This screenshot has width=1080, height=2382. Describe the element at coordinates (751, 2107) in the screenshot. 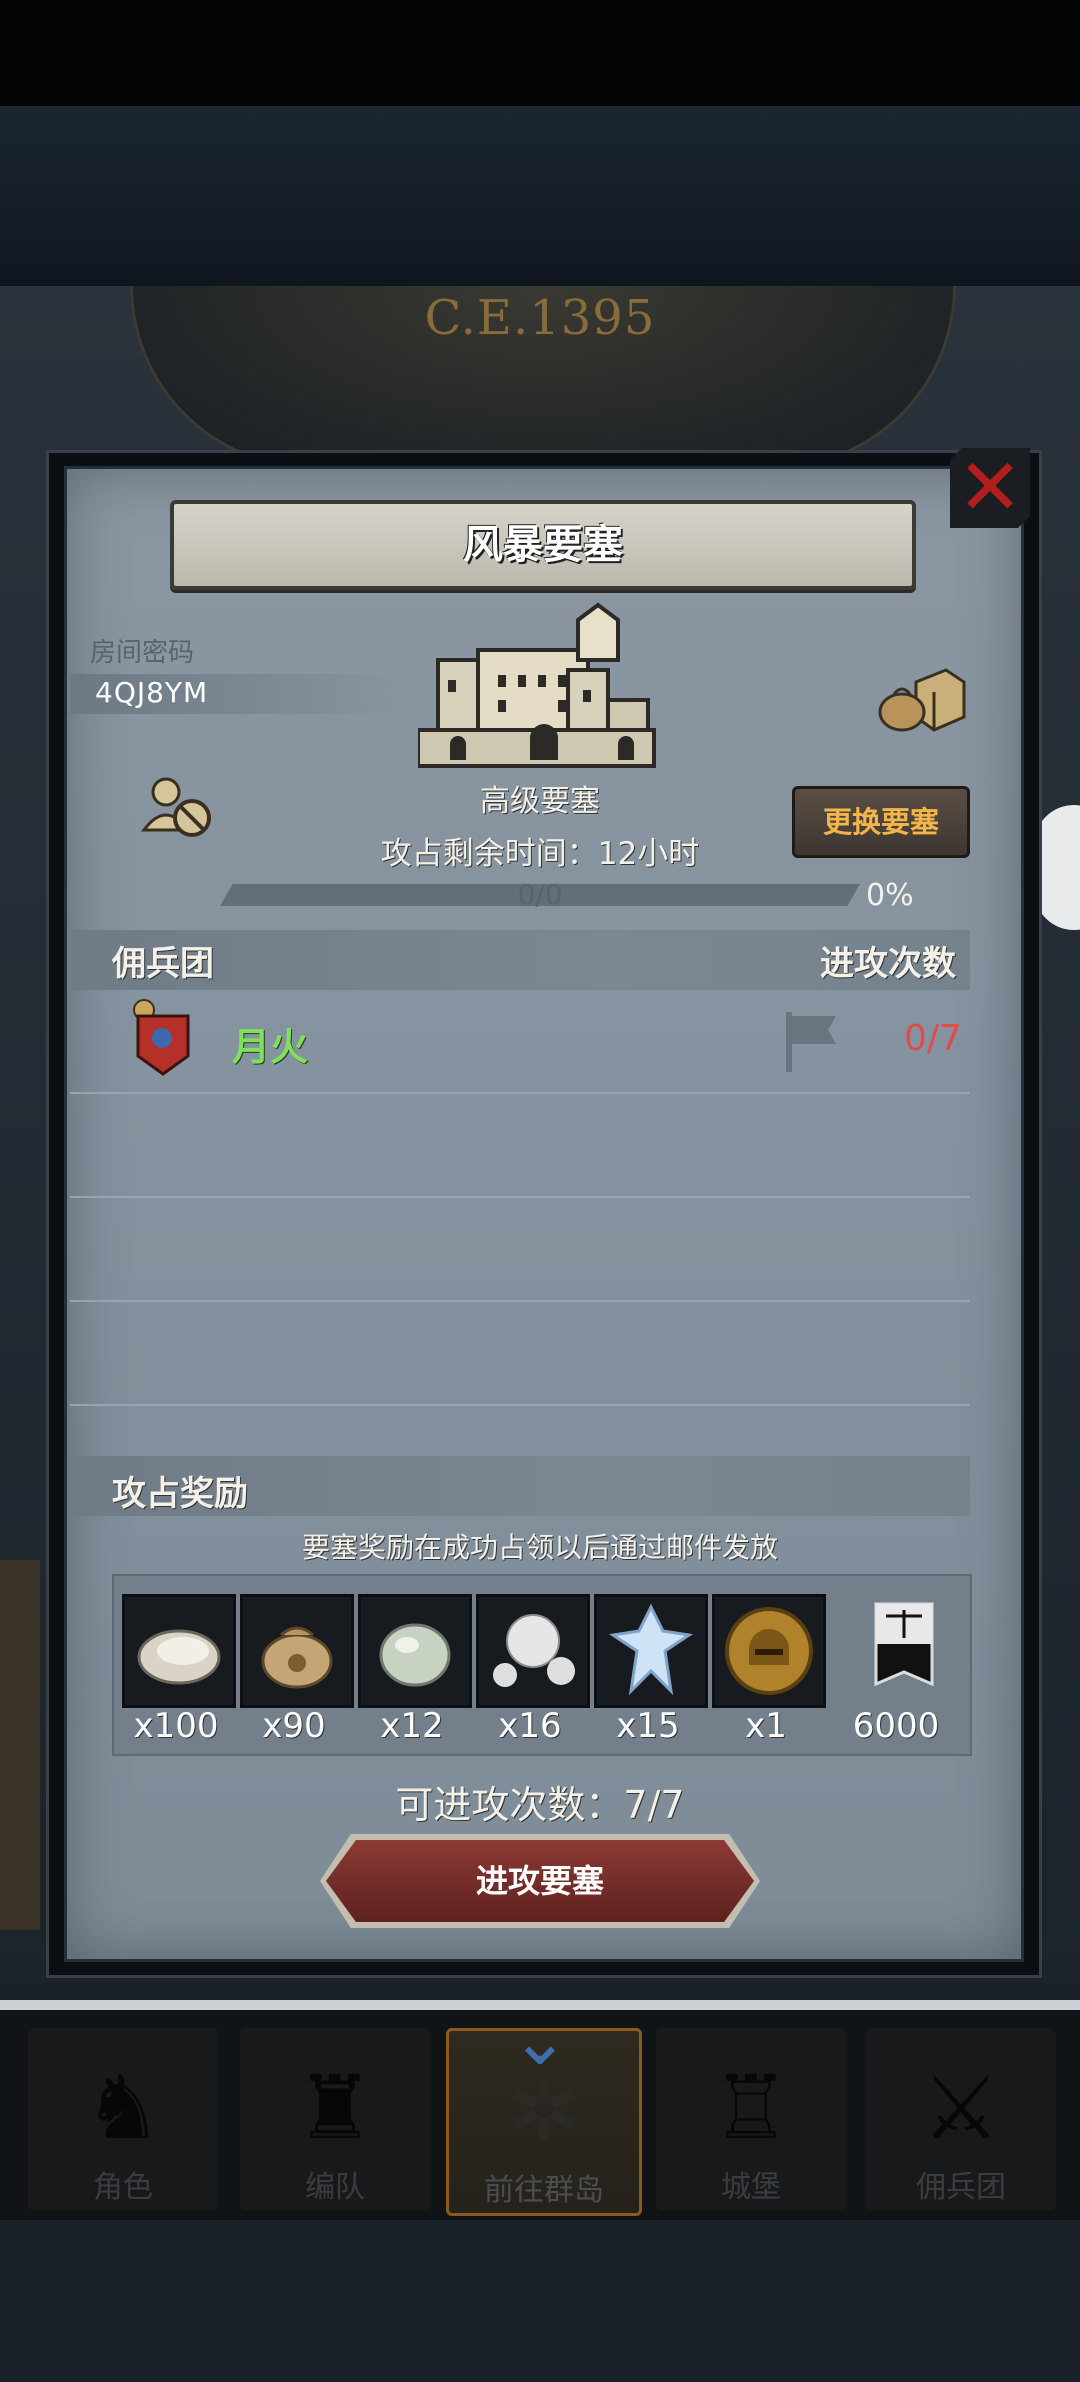

I see `castle-icon: ♖` at that location.